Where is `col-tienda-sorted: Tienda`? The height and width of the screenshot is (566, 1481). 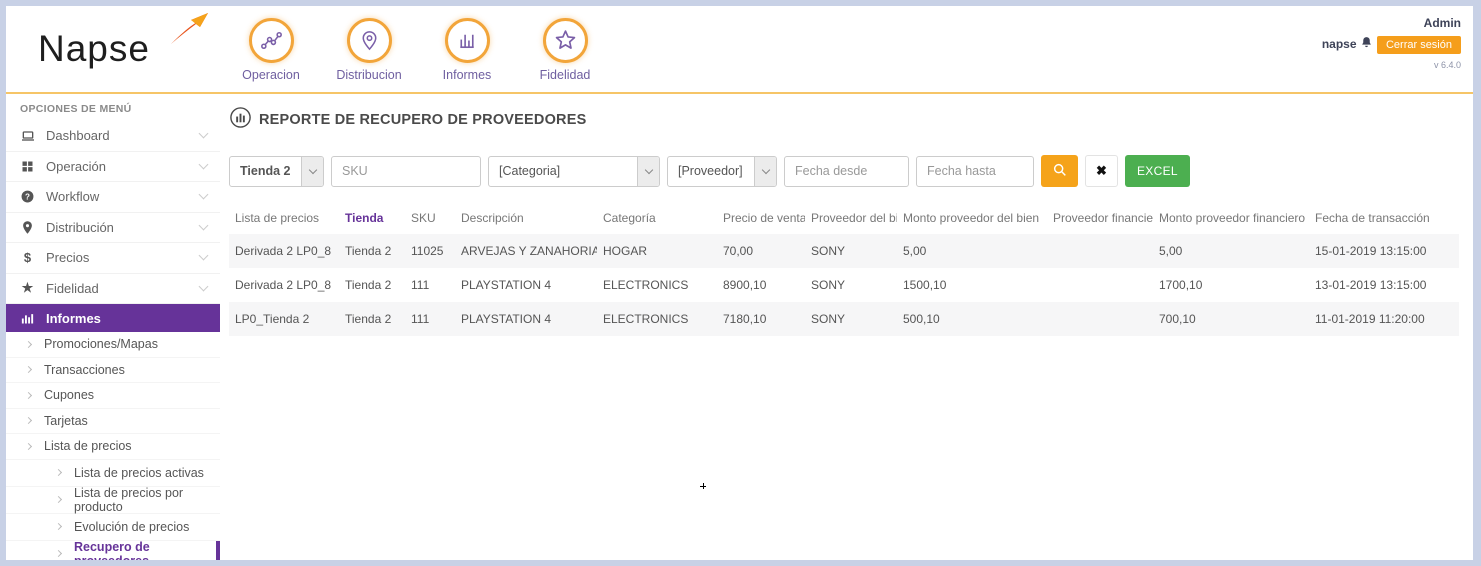 col-tienda-sorted: Tienda is located at coordinates (372, 219).